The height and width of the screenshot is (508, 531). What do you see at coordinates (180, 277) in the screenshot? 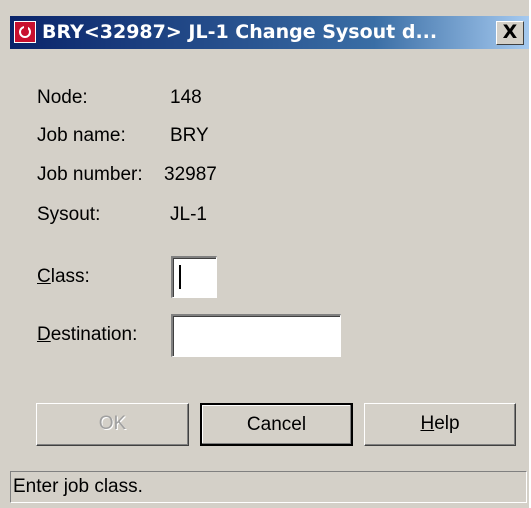
I see `text-caret` at bounding box center [180, 277].